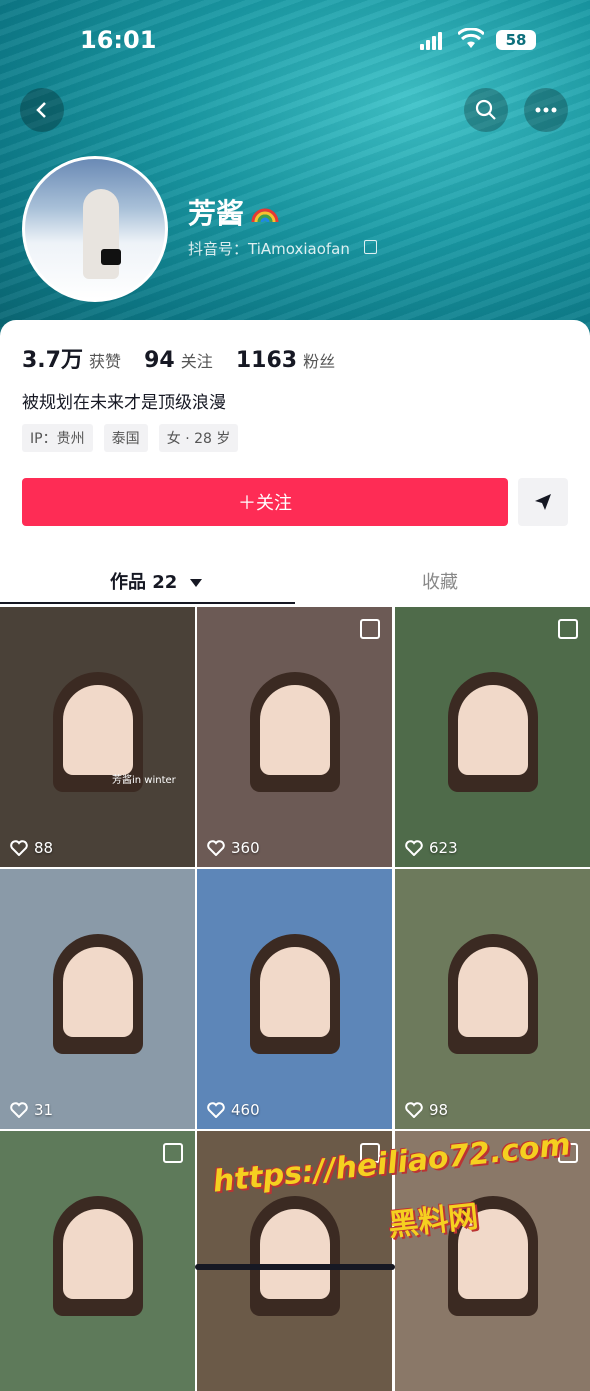  I want to click on tab-indicator, so click(147, 603).